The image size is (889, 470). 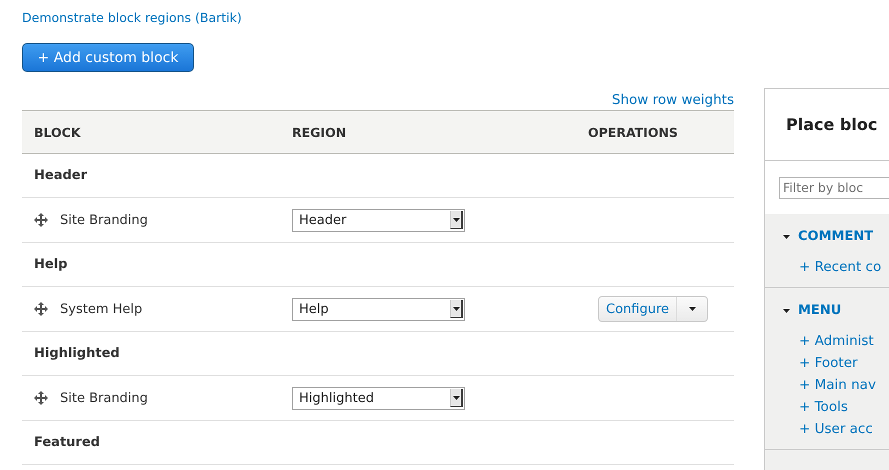 I want to click on show-row-weights-link: Show row weights, so click(x=673, y=100).